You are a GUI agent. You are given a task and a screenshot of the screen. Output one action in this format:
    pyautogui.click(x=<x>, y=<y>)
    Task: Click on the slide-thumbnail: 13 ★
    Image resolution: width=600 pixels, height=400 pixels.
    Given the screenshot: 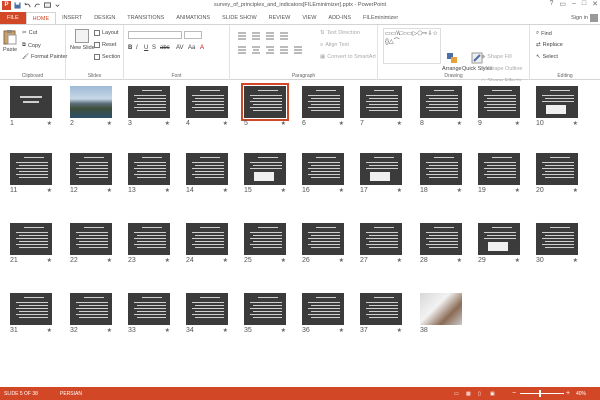 What is the action you would take?
    pyautogui.click(x=149, y=174)
    